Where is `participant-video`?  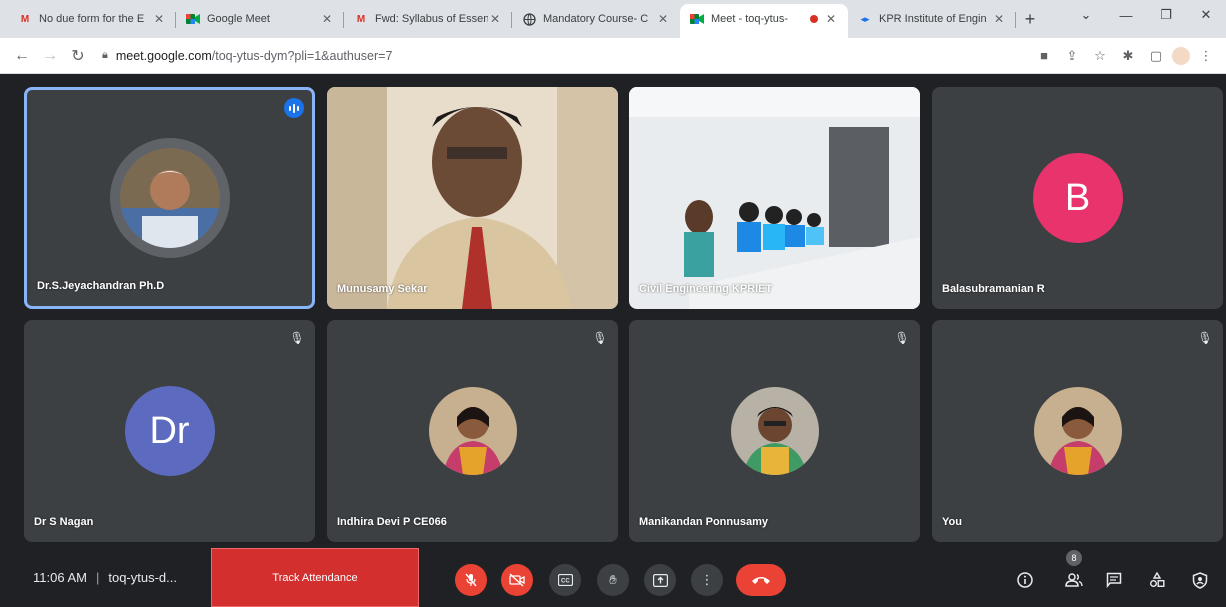
participant-video is located at coordinates (774, 198).